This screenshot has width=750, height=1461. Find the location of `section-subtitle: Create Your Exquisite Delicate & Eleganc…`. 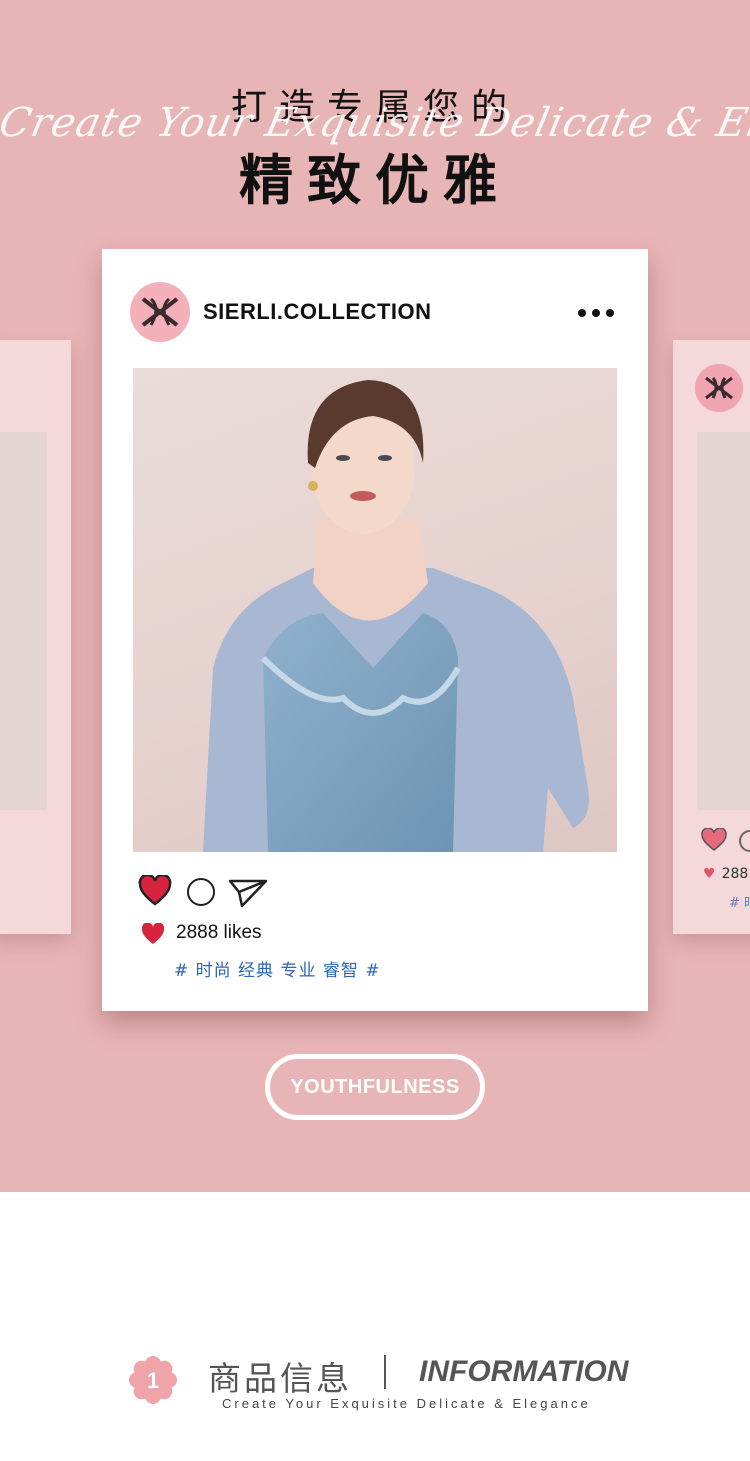

section-subtitle: Create Your Exquisite Delicate & Eleganc… is located at coordinates (406, 1403).